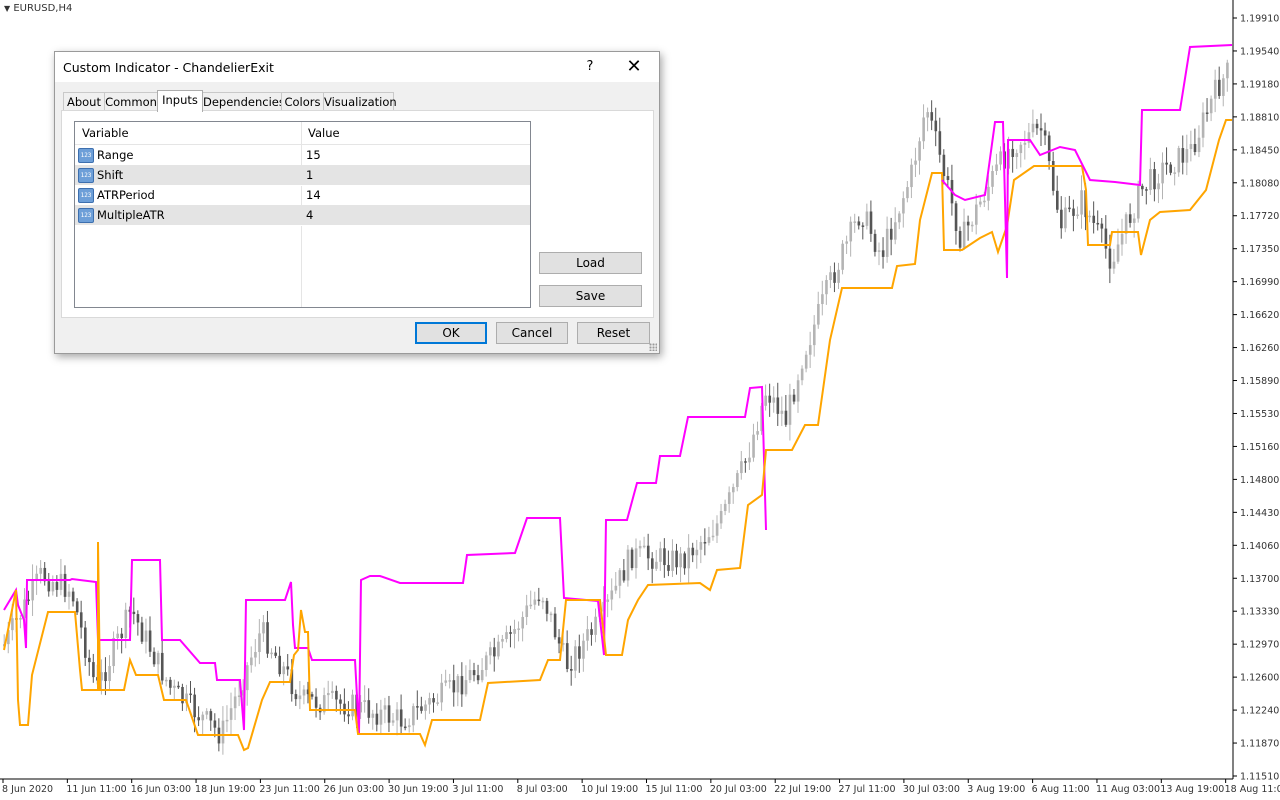 The height and width of the screenshot is (800, 1280). I want to click on header-value: Value, so click(415, 133).